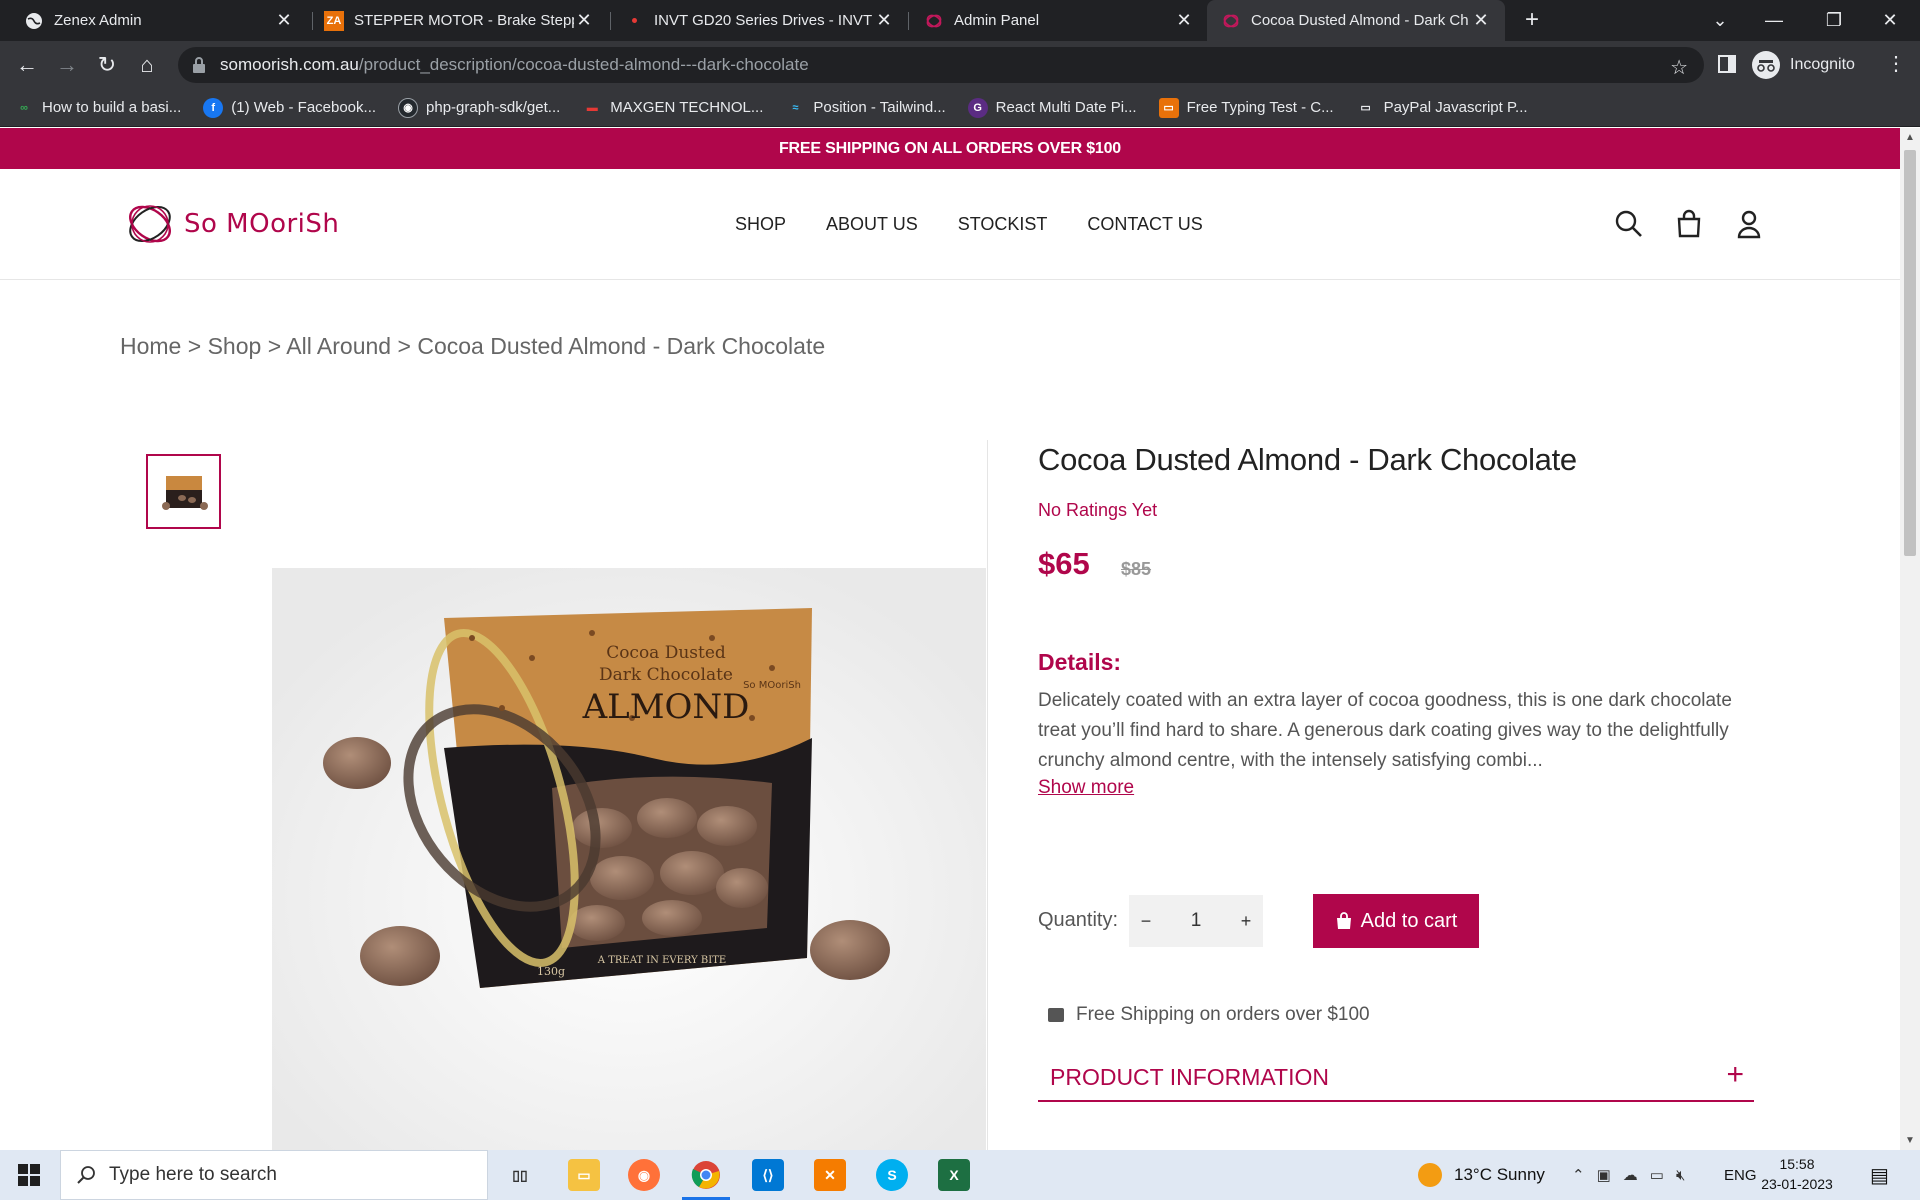  What do you see at coordinates (760, 224) in the screenshot?
I see `nav-shop: SHOP` at bounding box center [760, 224].